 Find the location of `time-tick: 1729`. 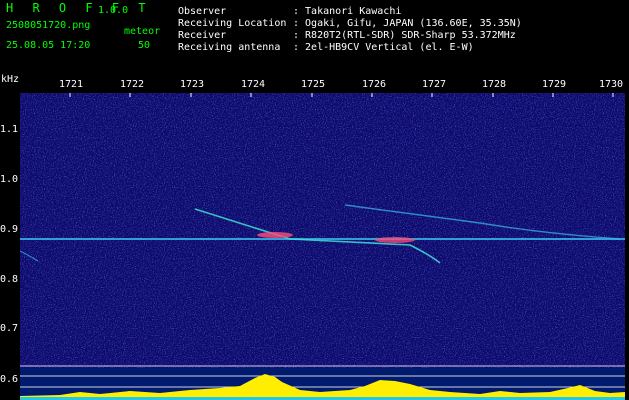

time-tick: 1729 is located at coordinates (554, 84).